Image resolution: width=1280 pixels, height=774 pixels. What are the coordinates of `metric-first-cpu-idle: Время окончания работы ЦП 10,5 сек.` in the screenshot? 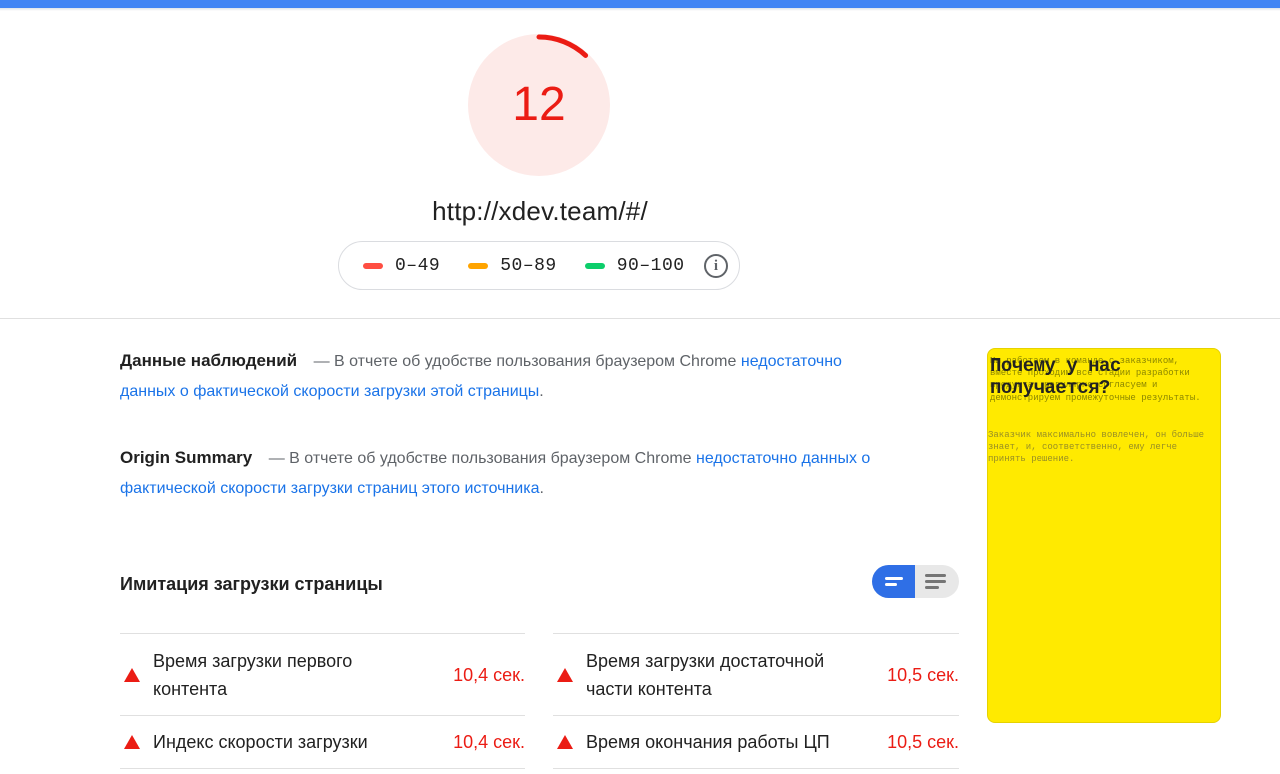 It's located at (756, 742).